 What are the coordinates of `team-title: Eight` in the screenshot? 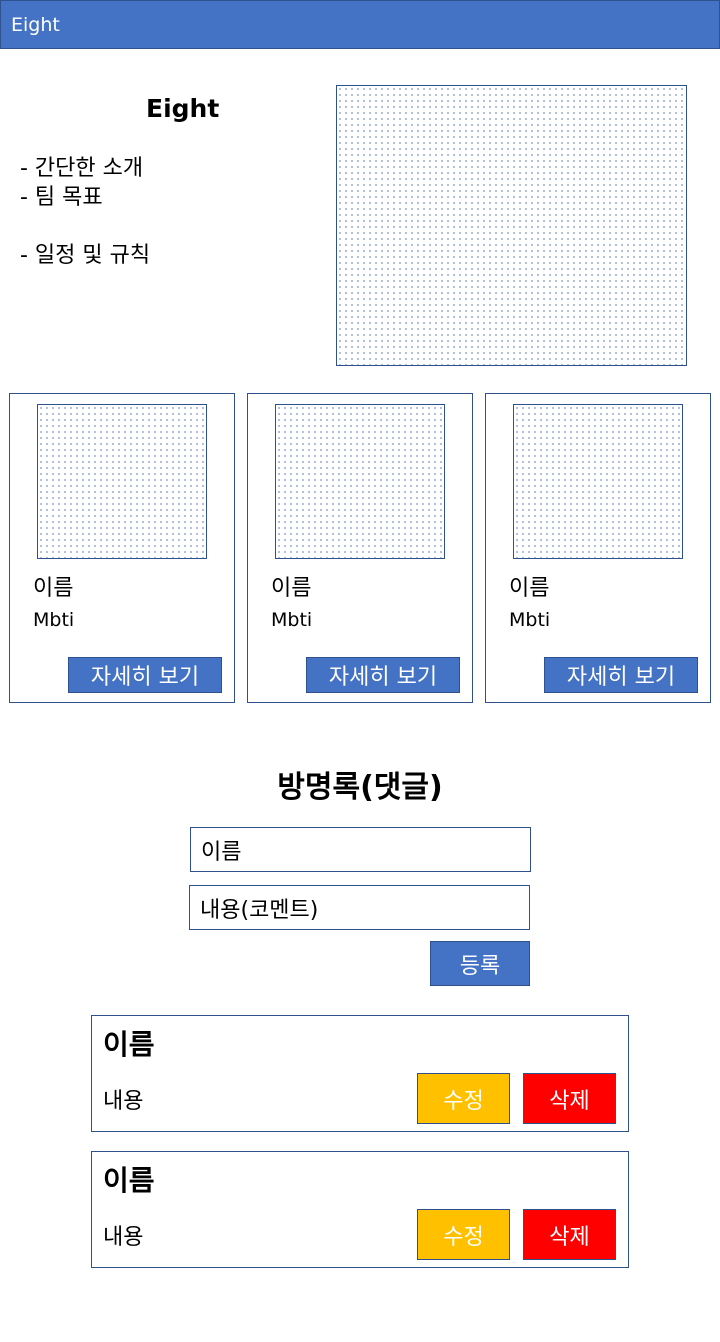 It's located at (183, 108).